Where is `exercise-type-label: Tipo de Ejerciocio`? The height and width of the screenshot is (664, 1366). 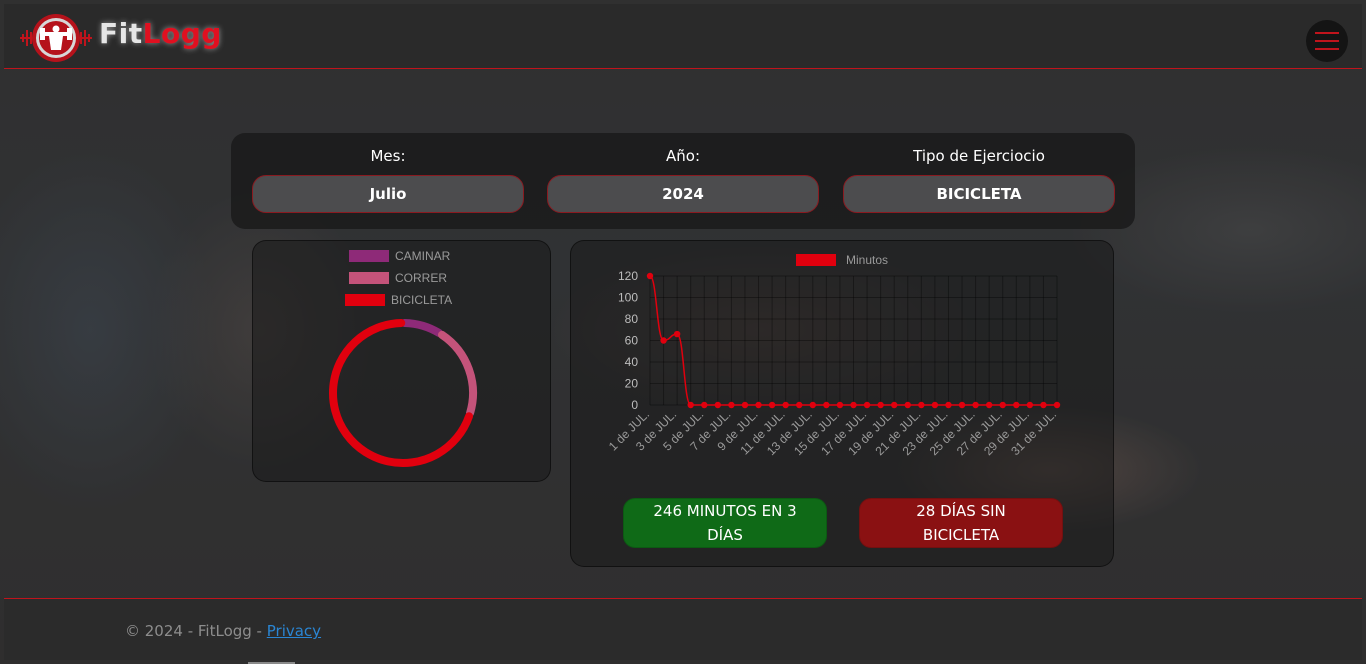 exercise-type-label: Tipo de Ejerciocio is located at coordinates (979, 156).